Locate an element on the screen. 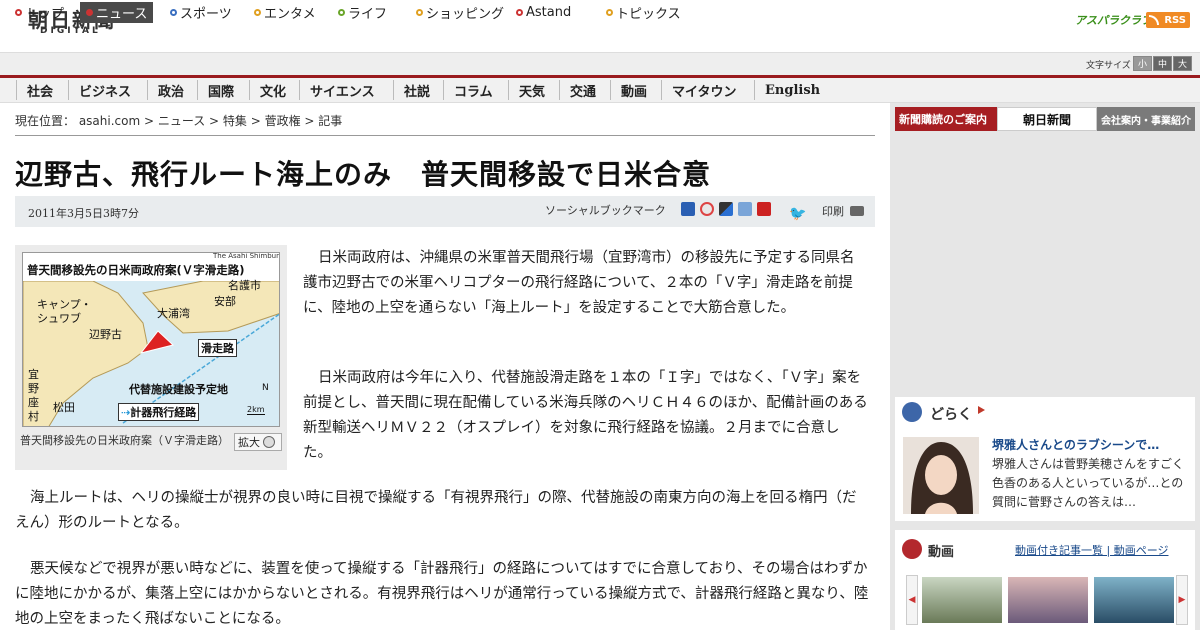 The image size is (1200, 630). nav-label: トピックス is located at coordinates (648, 14).